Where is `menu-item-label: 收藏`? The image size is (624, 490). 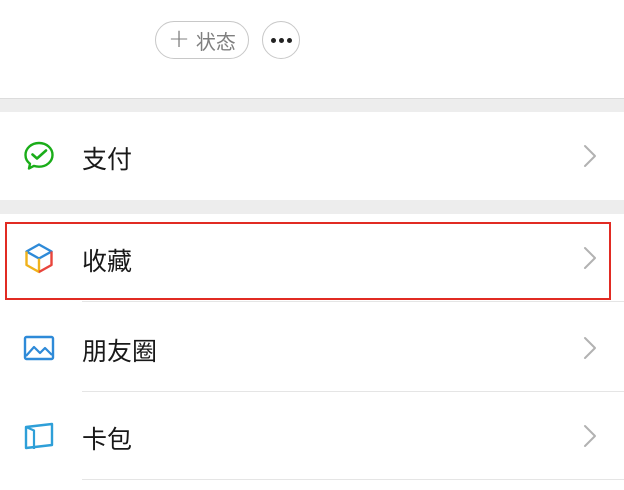
menu-item-label: 收藏 is located at coordinates (107, 261).